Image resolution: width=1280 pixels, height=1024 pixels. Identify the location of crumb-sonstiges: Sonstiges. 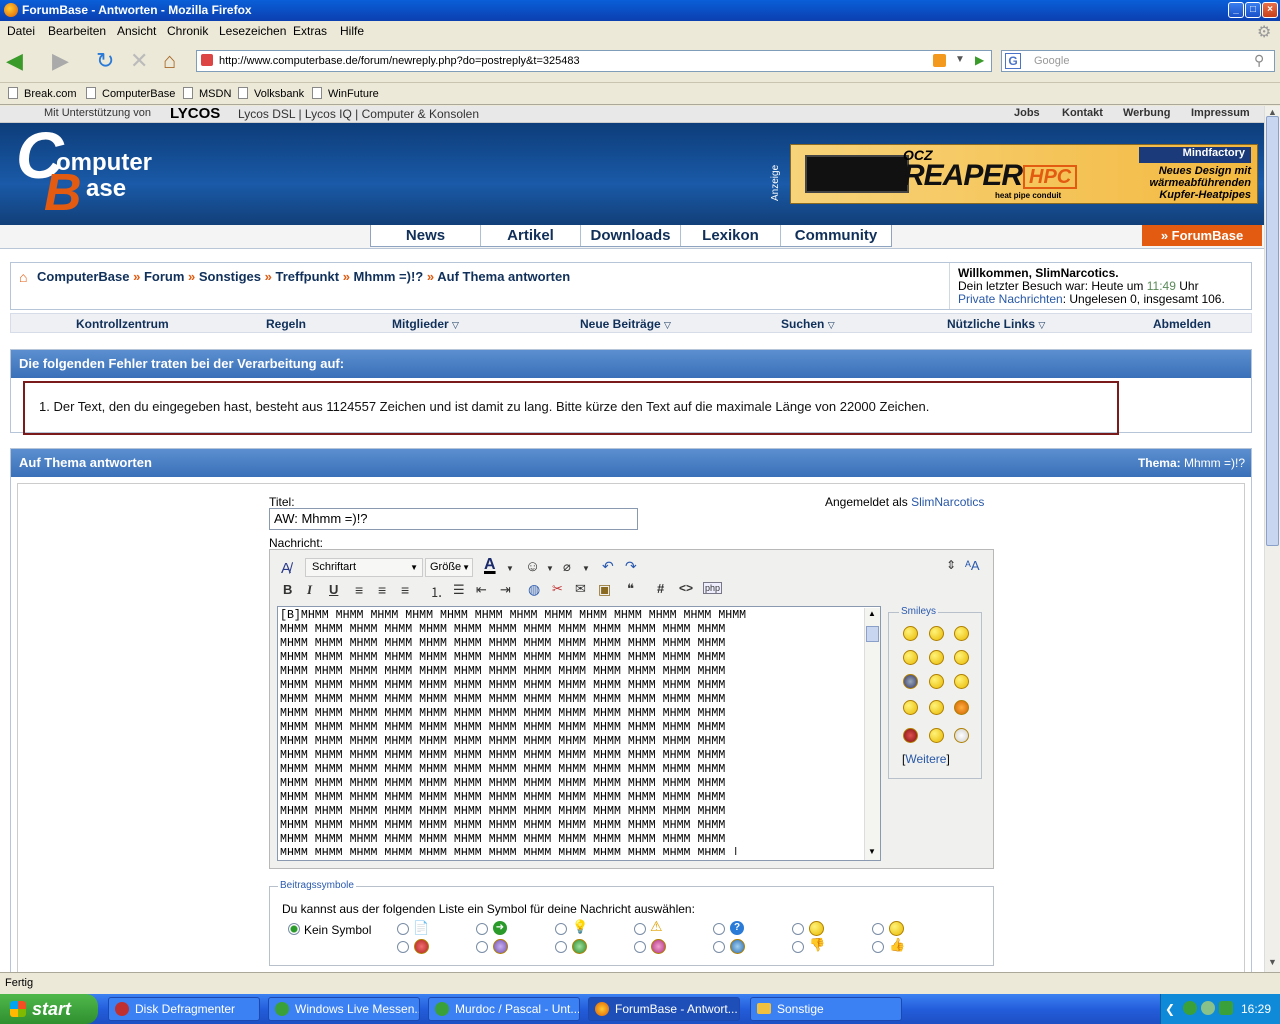
(230, 276).